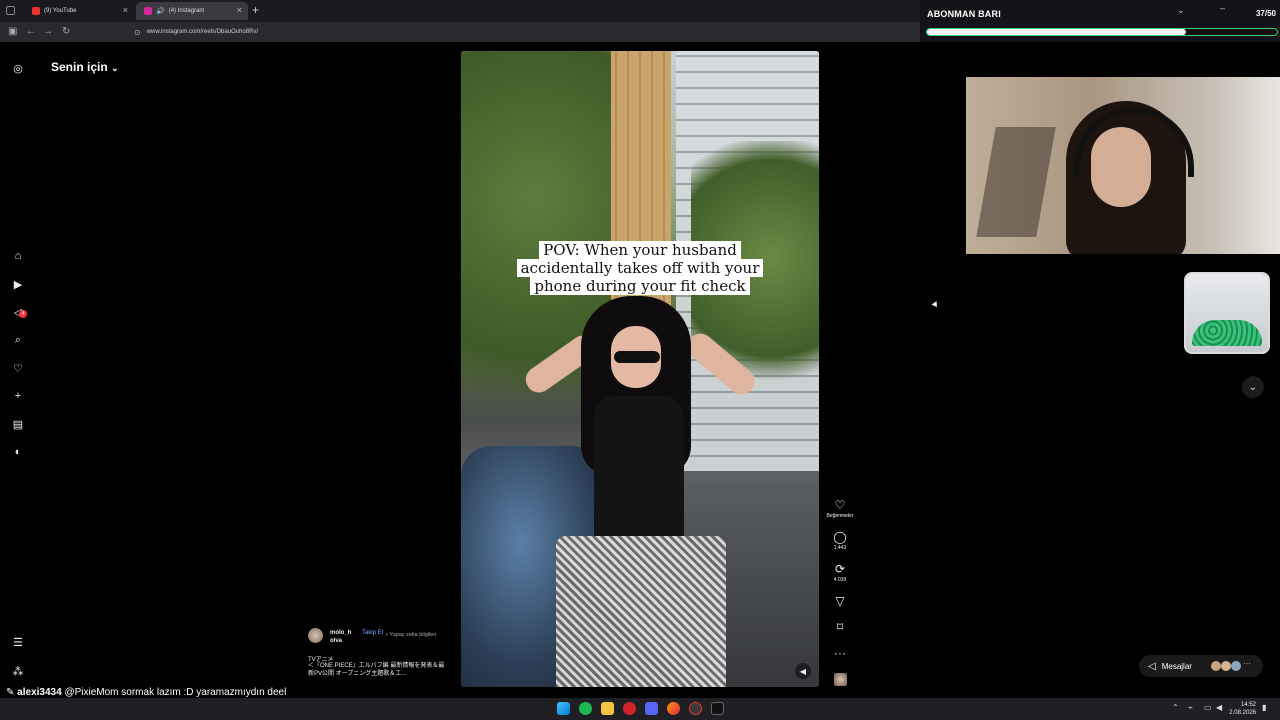 Image resolution: width=1280 pixels, height=720 pixels. What do you see at coordinates (637, 357) in the screenshot?
I see `sunglasses` at bounding box center [637, 357].